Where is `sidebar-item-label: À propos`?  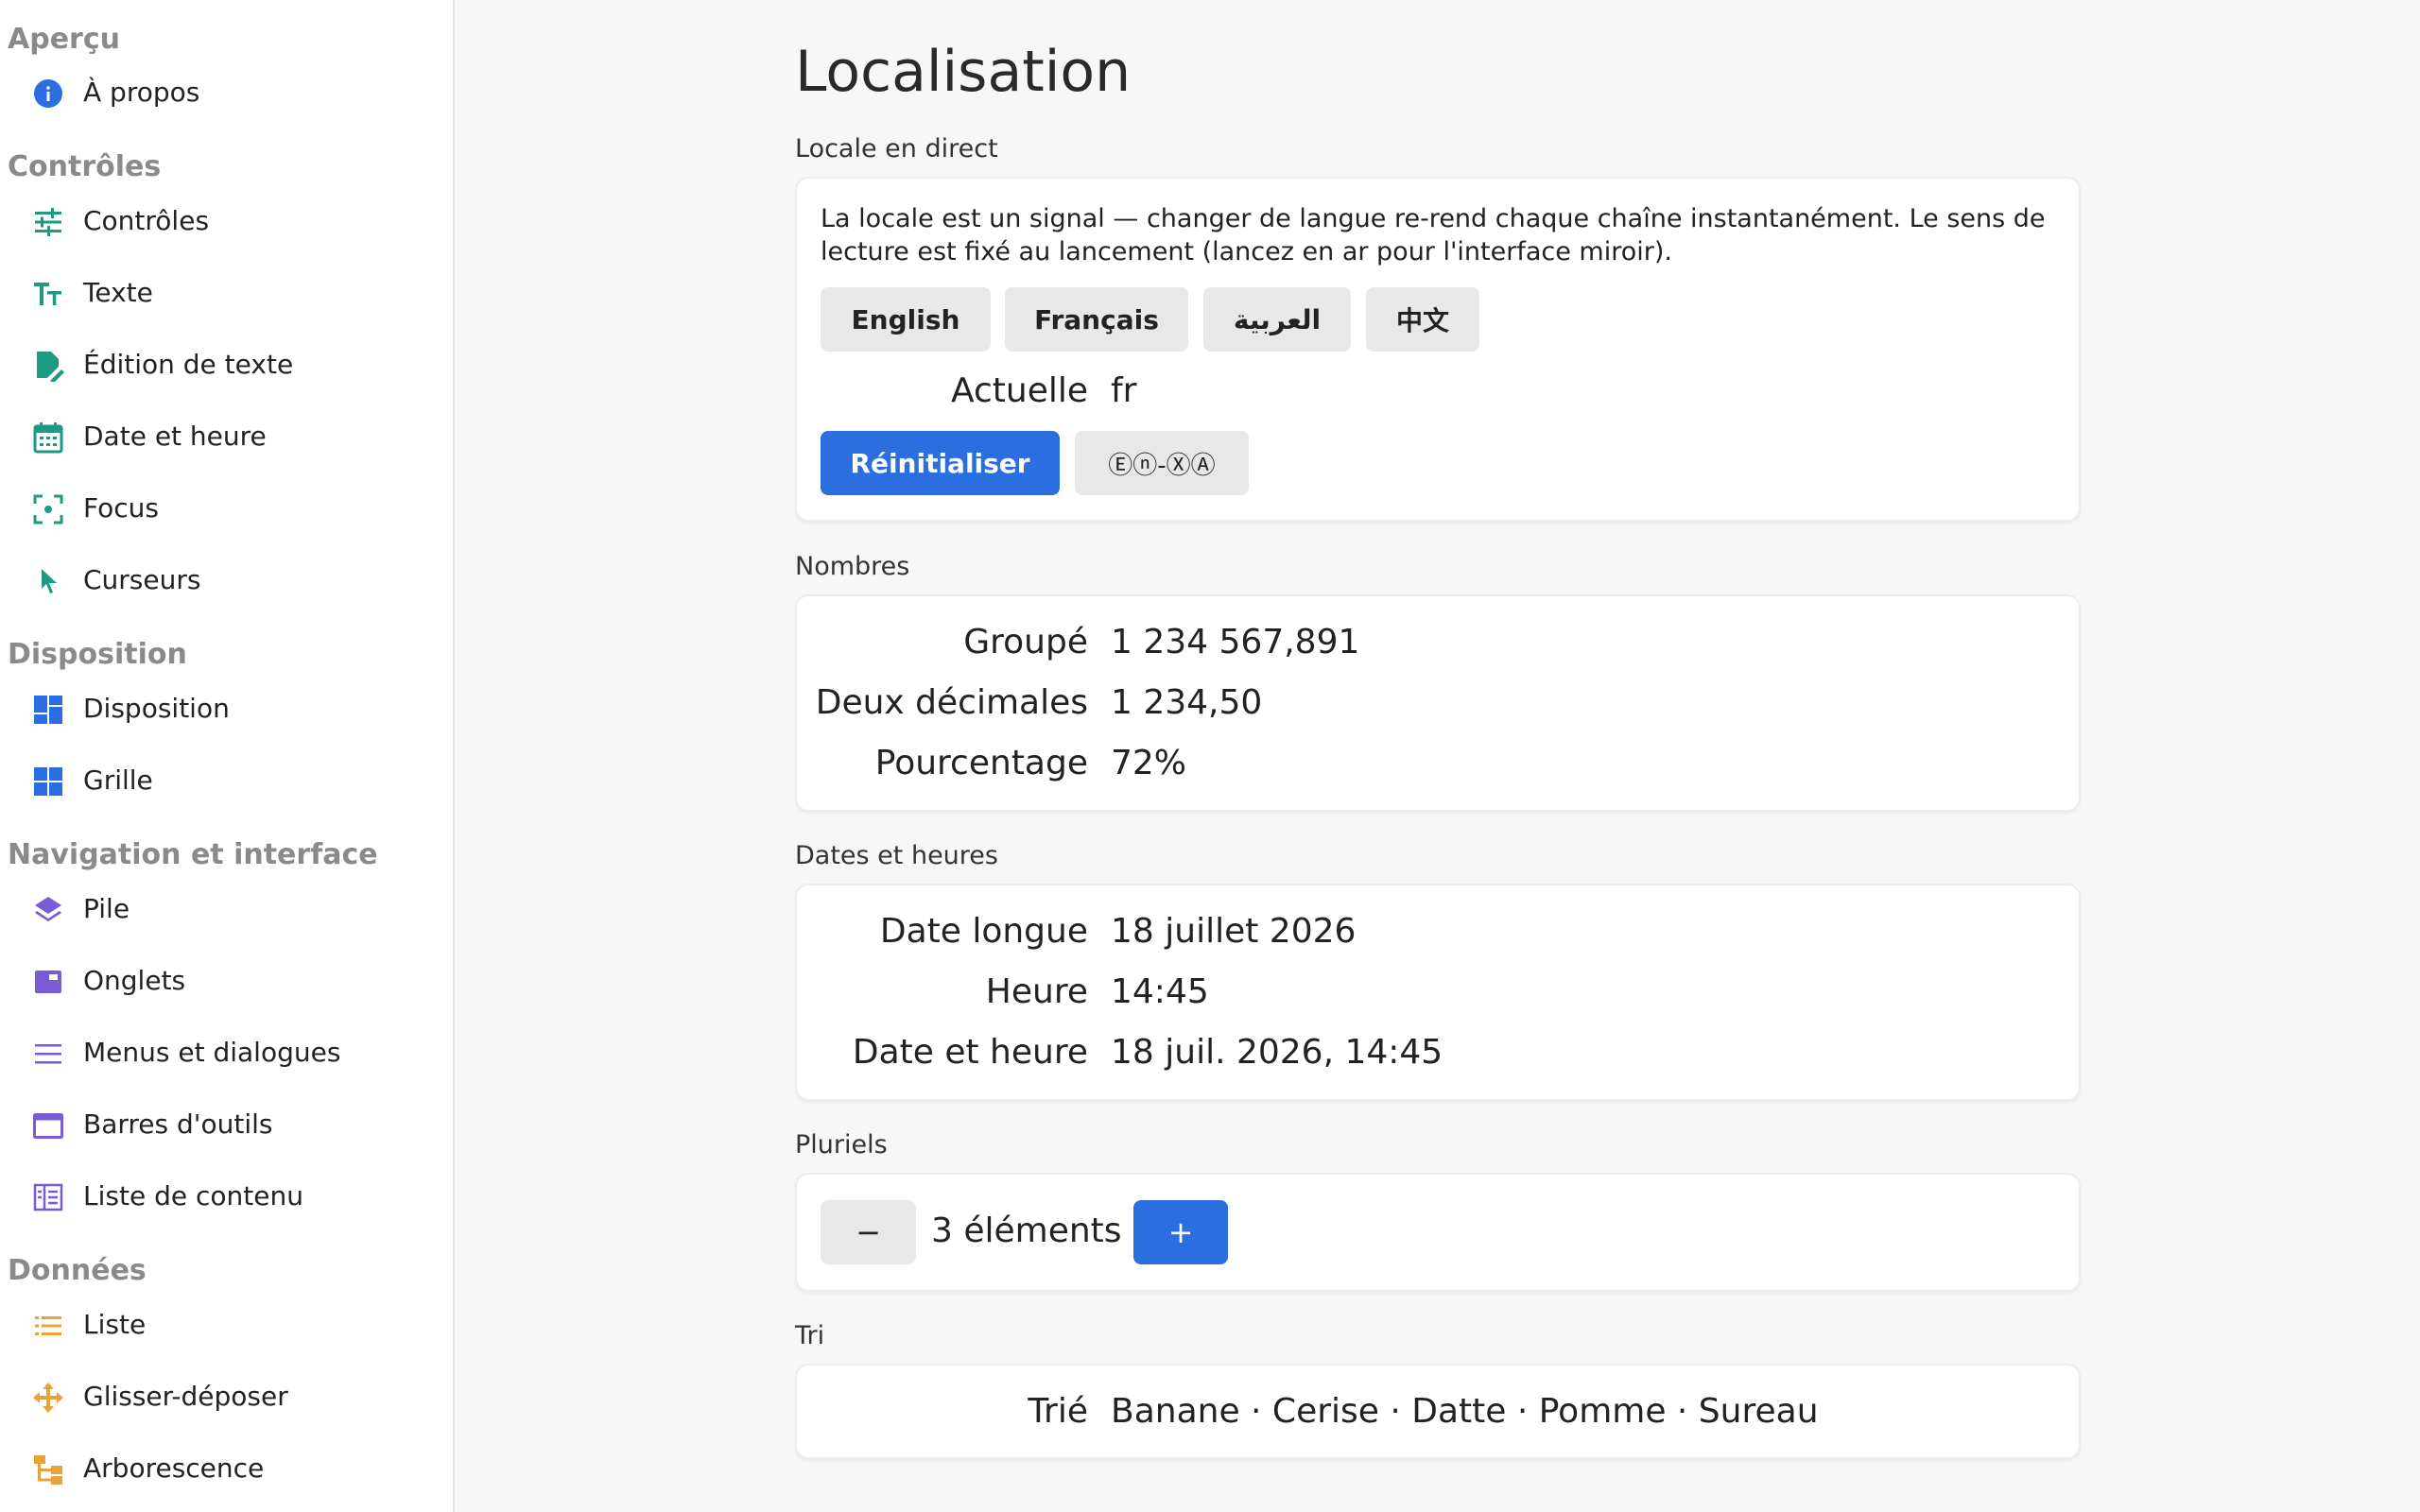 sidebar-item-label: À propos is located at coordinates (141, 92).